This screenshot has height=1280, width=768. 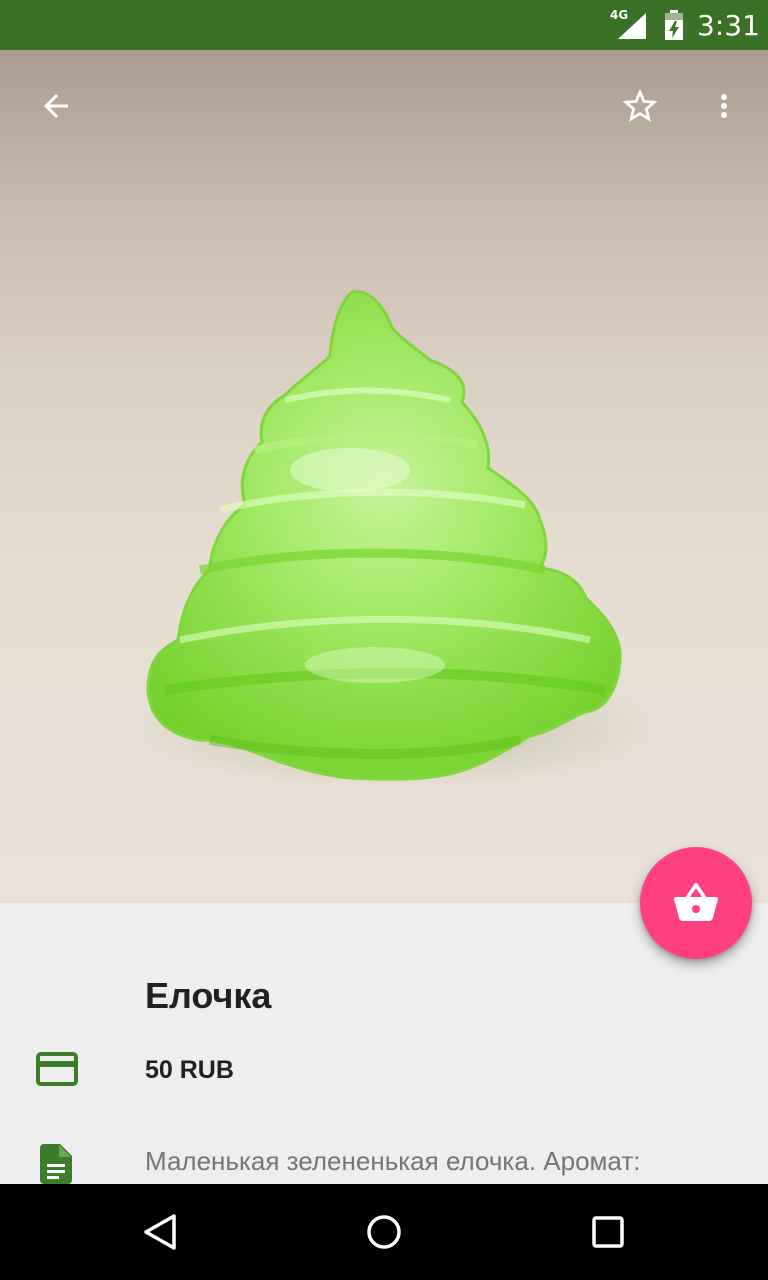 I want to click on back-button, so click(x=56, y=106).